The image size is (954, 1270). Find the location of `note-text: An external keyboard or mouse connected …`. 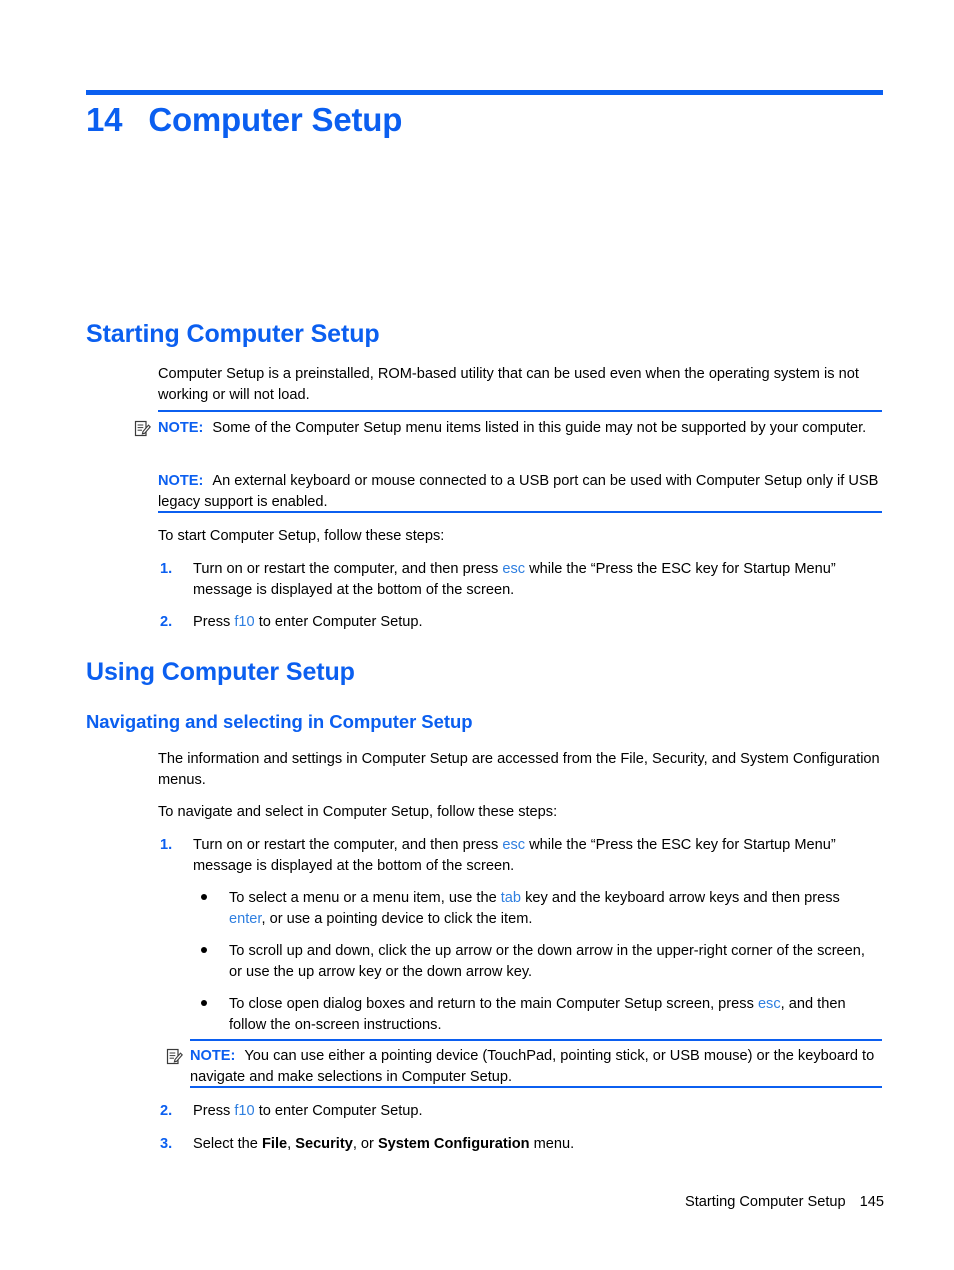

note-text: An external keyboard or mouse connected … is located at coordinates (518, 491).